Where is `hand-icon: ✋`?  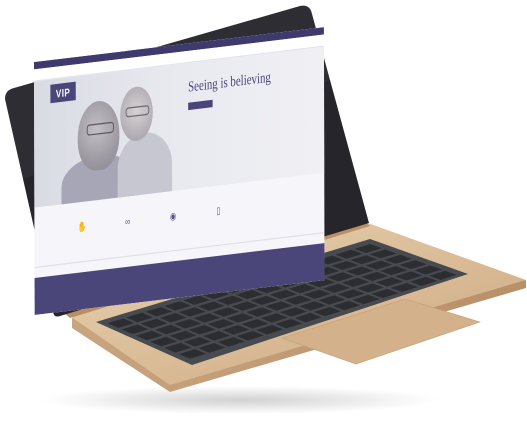 hand-icon: ✋ is located at coordinates (82, 227).